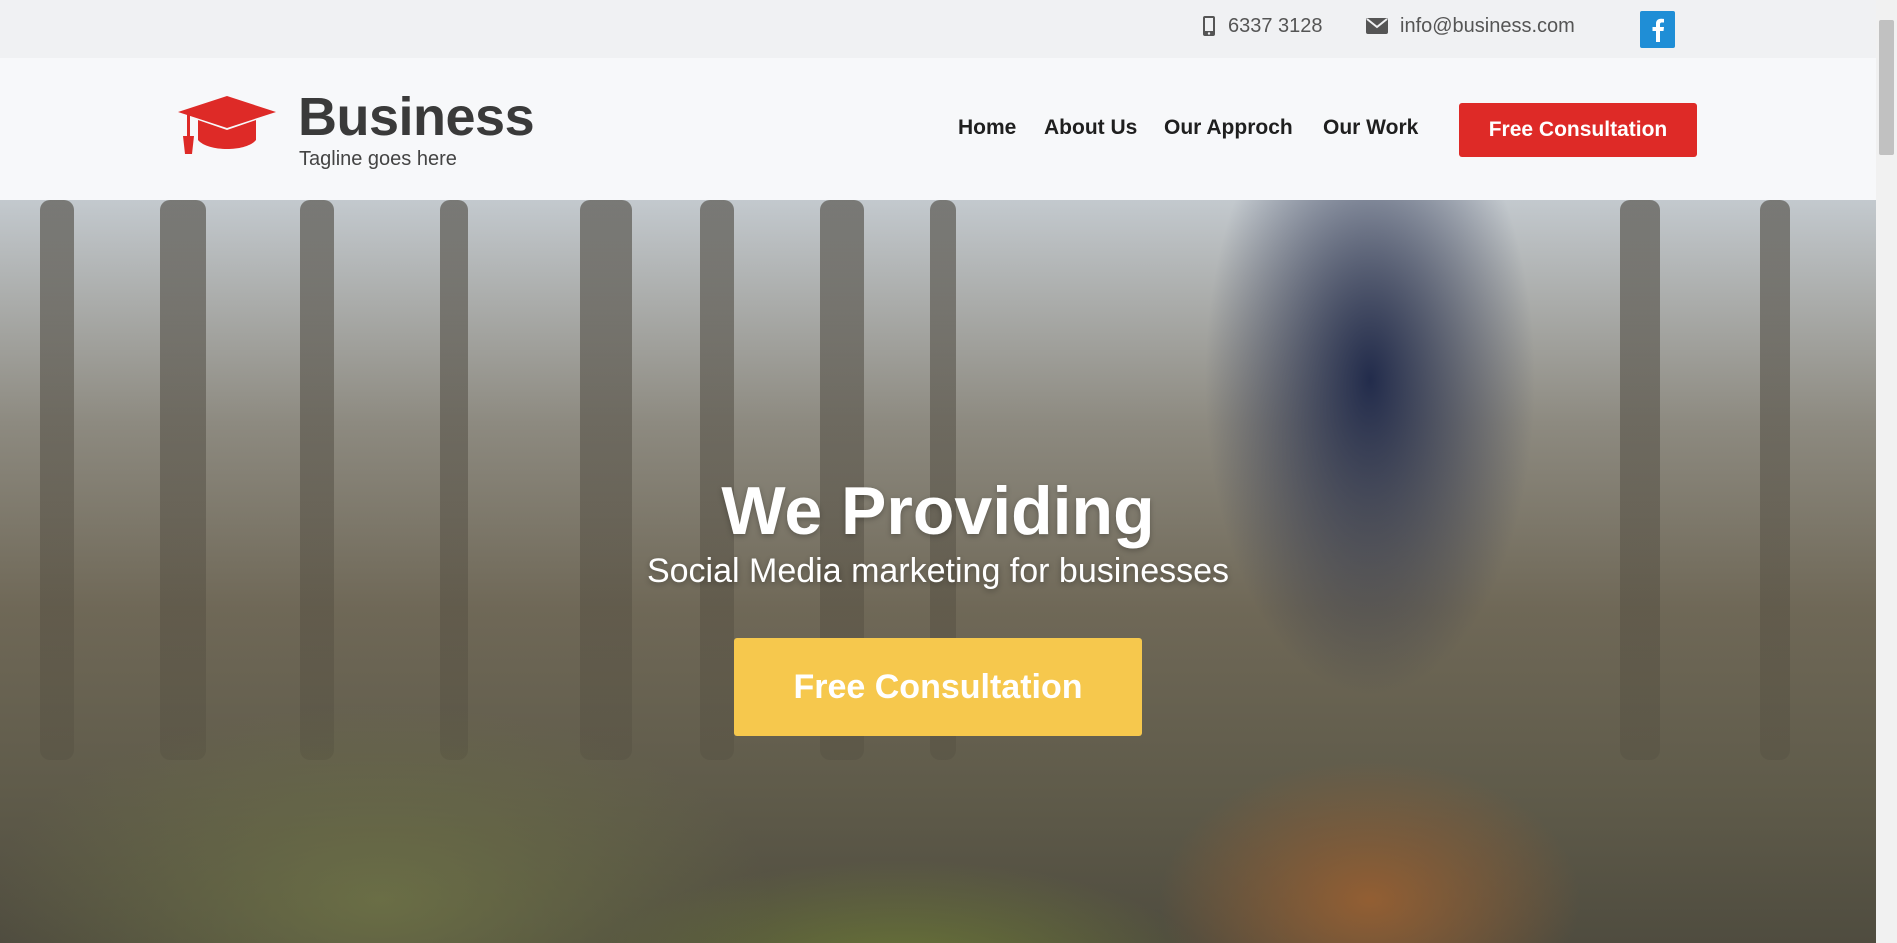 The height and width of the screenshot is (943, 1897). I want to click on phone-number: 6337 3128, so click(1275, 25).